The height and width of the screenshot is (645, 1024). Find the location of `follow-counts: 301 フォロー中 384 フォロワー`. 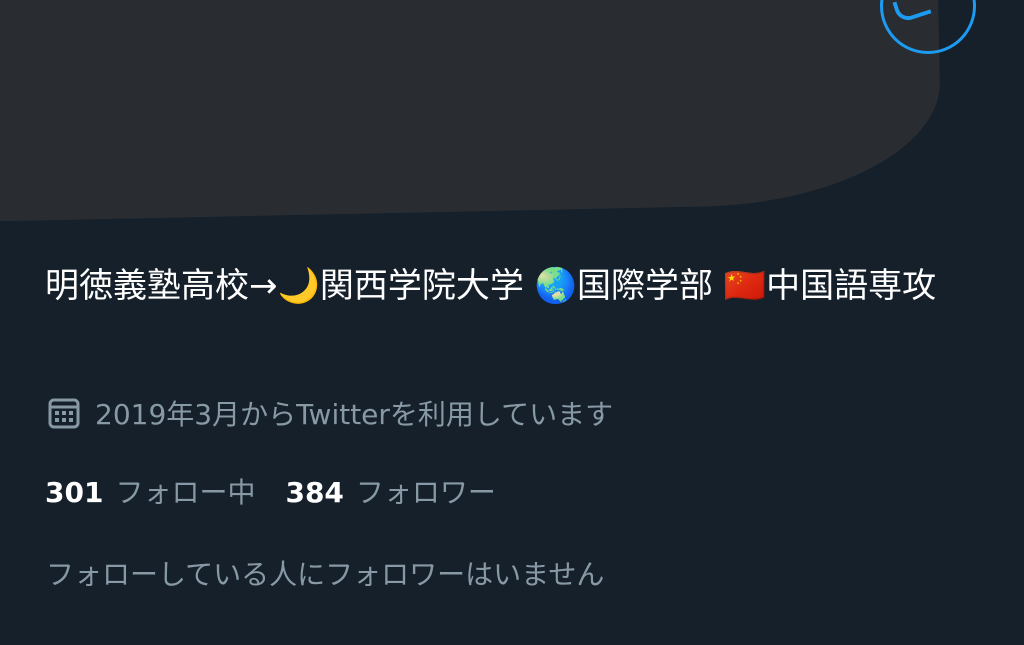

follow-counts: 301 フォロー中 384 フォロワー is located at coordinates (270, 491).